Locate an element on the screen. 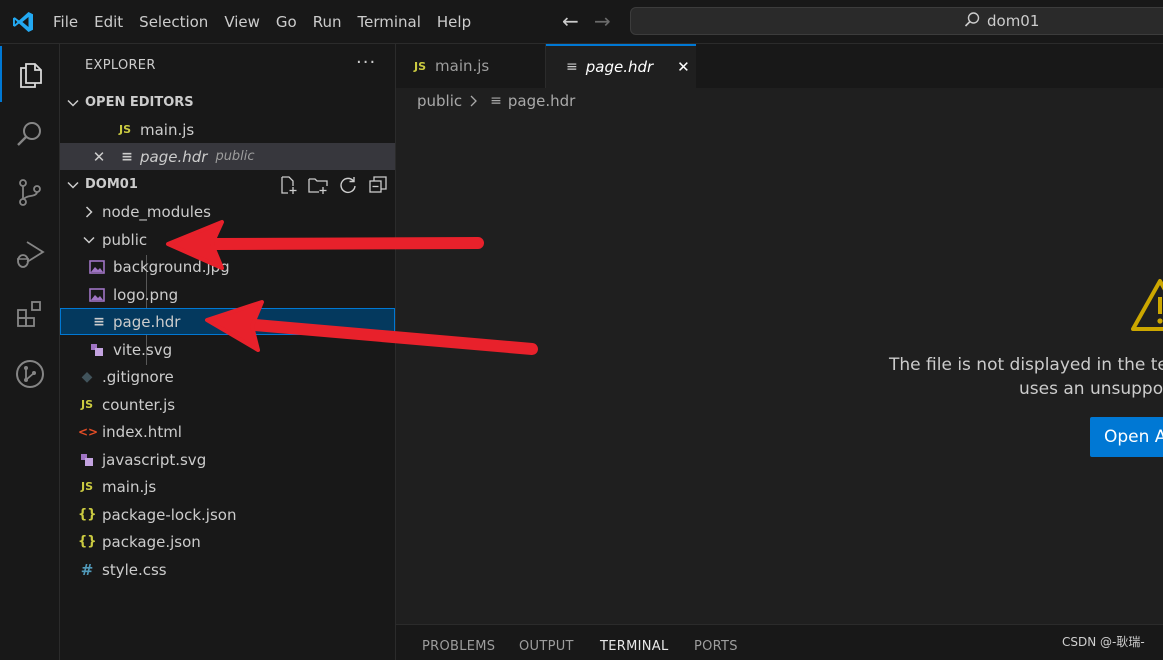  refresh-icon is located at coordinates (348, 185).